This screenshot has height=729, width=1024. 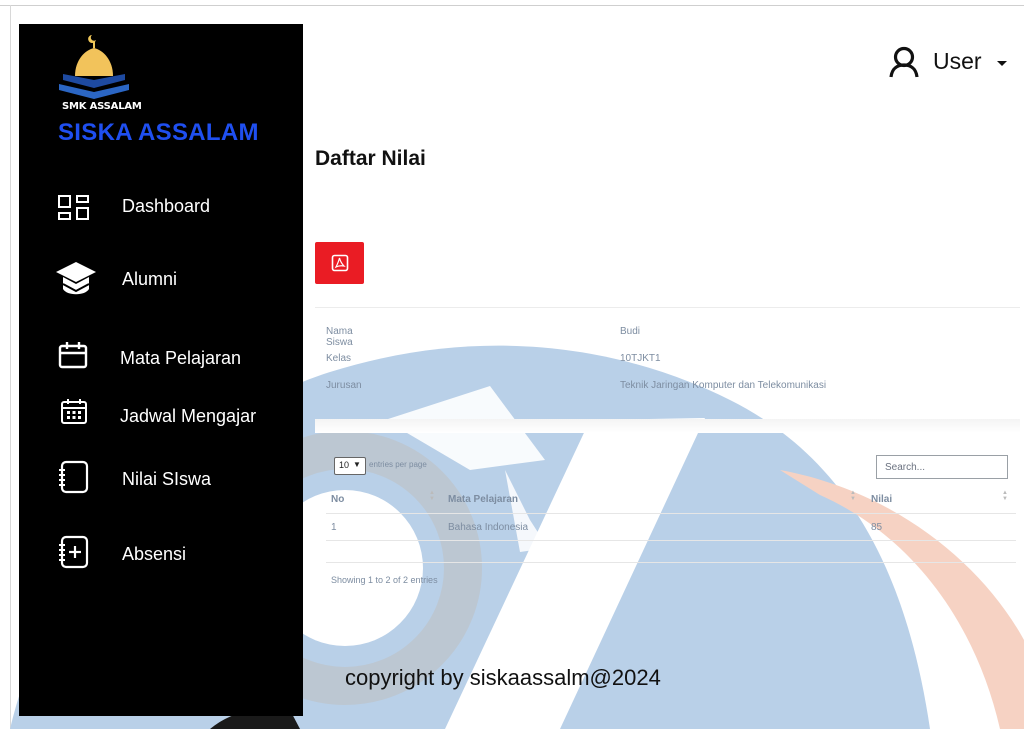 I want to click on sidebar-item-nilai-siswa: Nilai SIswa, so click(x=161, y=477).